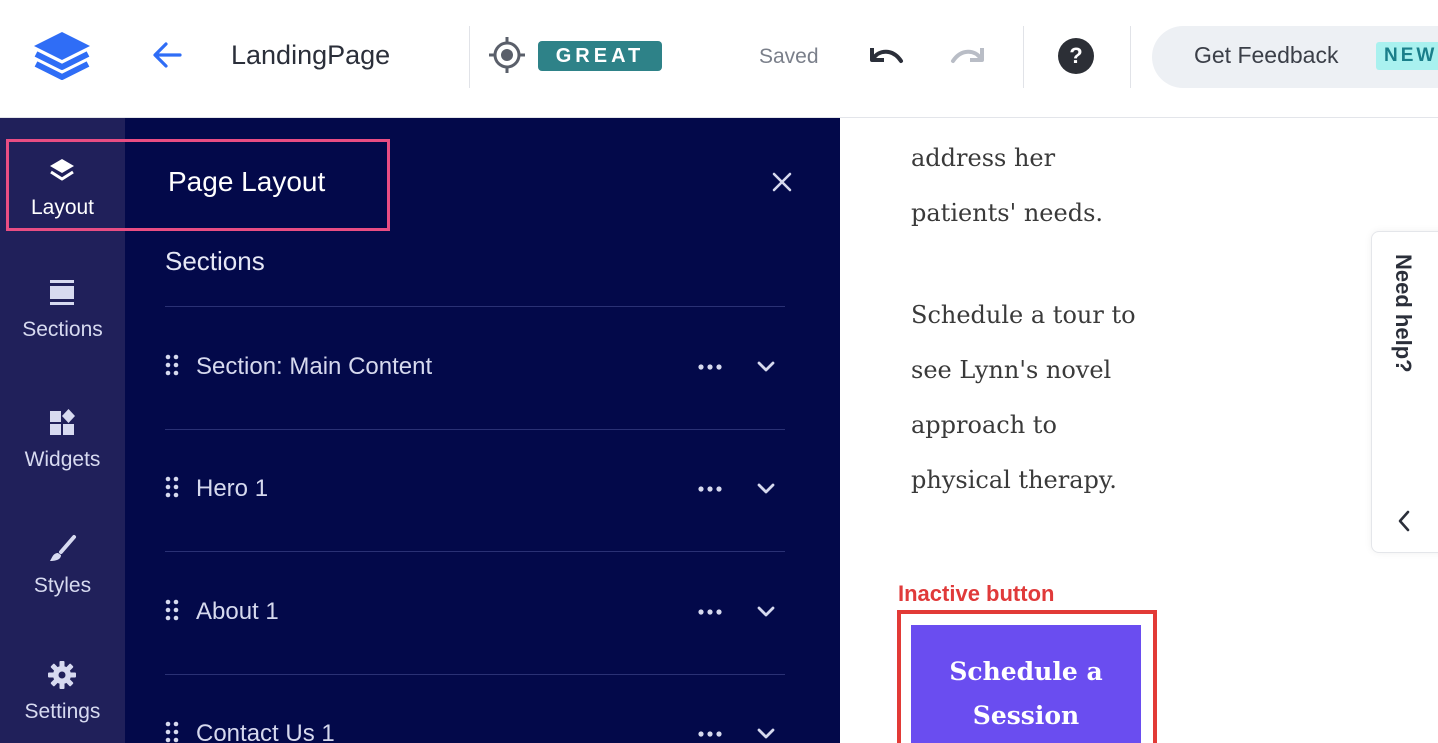  What do you see at coordinates (475, 489) in the screenshot?
I see `list-item: Hero 1` at bounding box center [475, 489].